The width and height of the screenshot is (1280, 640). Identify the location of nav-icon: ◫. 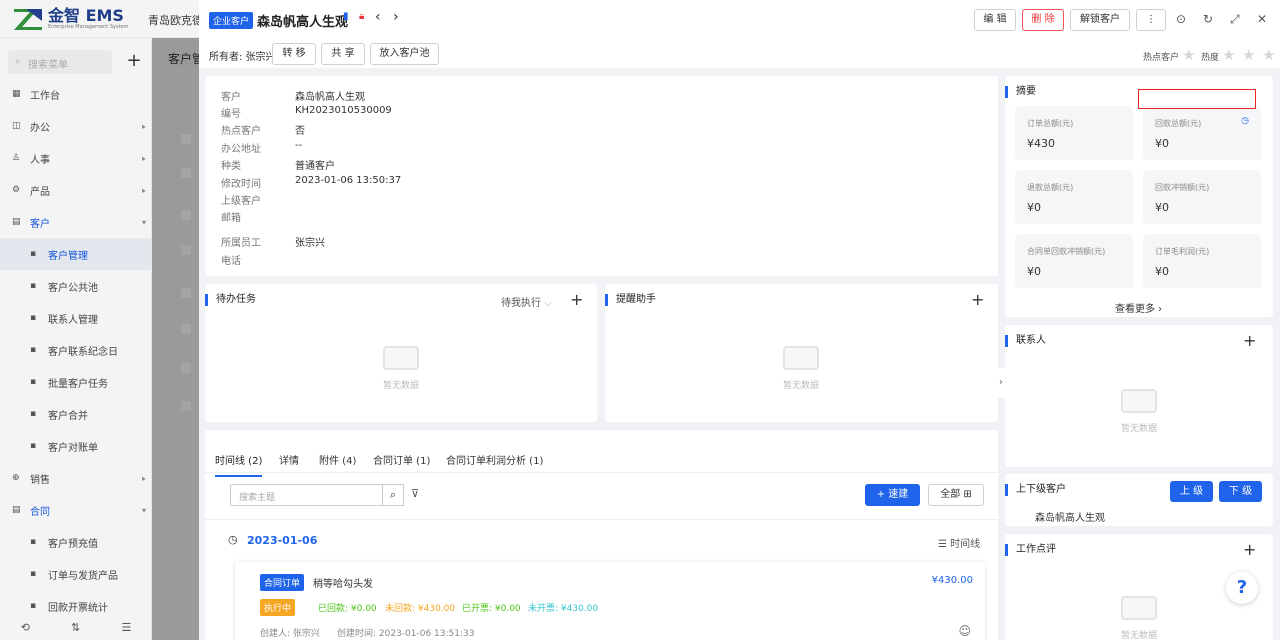
(16, 126).